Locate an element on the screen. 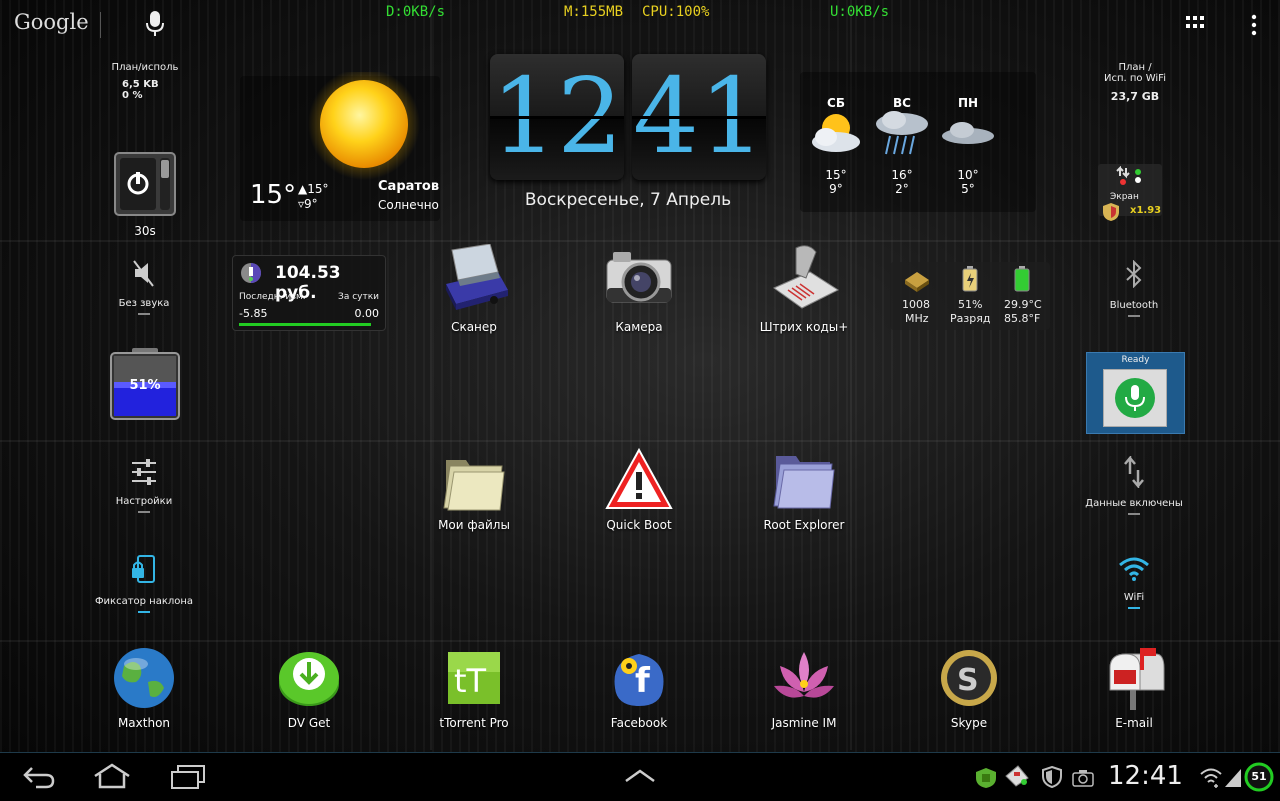 The width and height of the screenshot is (1280, 801). mobile-data-label: Данные включены is located at coordinates (1134, 503).